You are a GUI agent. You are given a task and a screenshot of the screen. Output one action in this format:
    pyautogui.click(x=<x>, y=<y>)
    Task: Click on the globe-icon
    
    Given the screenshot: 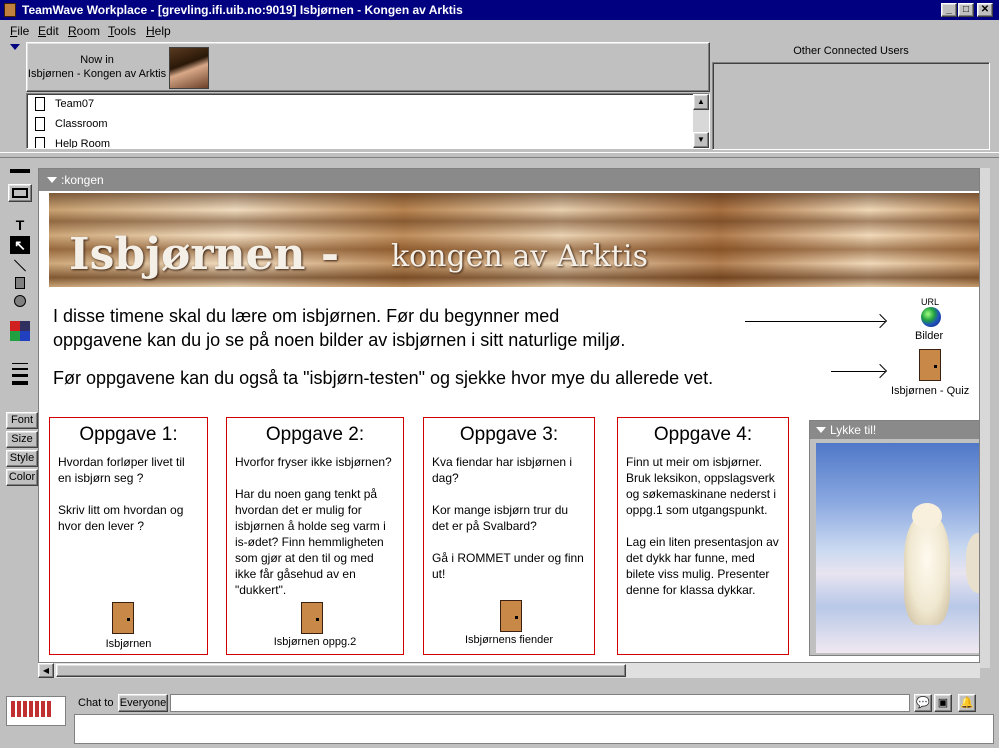 What is the action you would take?
    pyautogui.click(x=931, y=317)
    